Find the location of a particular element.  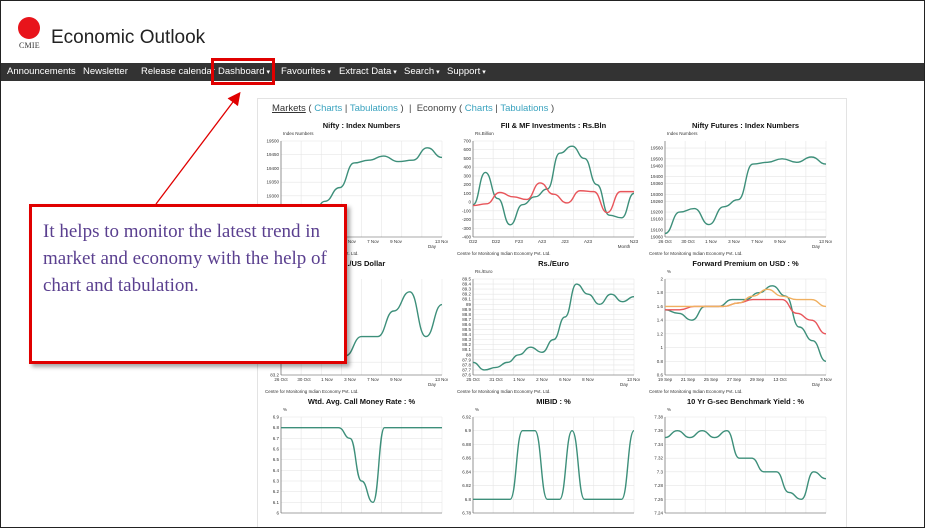

nav-label: Search is located at coordinates (419, 71).